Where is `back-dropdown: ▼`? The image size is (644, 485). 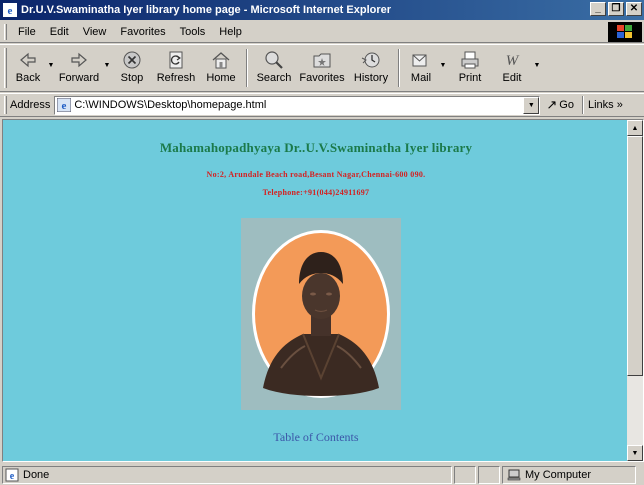 back-dropdown: ▼ is located at coordinates (51, 68).